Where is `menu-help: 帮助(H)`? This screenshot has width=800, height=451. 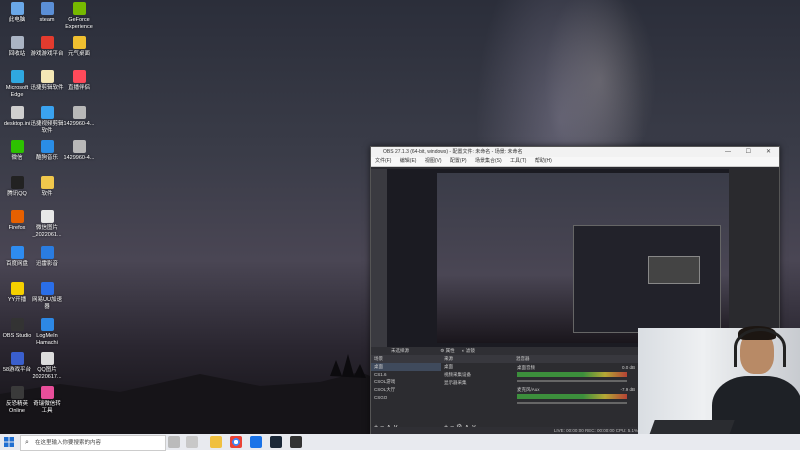
menu-help: 帮助(H) is located at coordinates (543, 161).